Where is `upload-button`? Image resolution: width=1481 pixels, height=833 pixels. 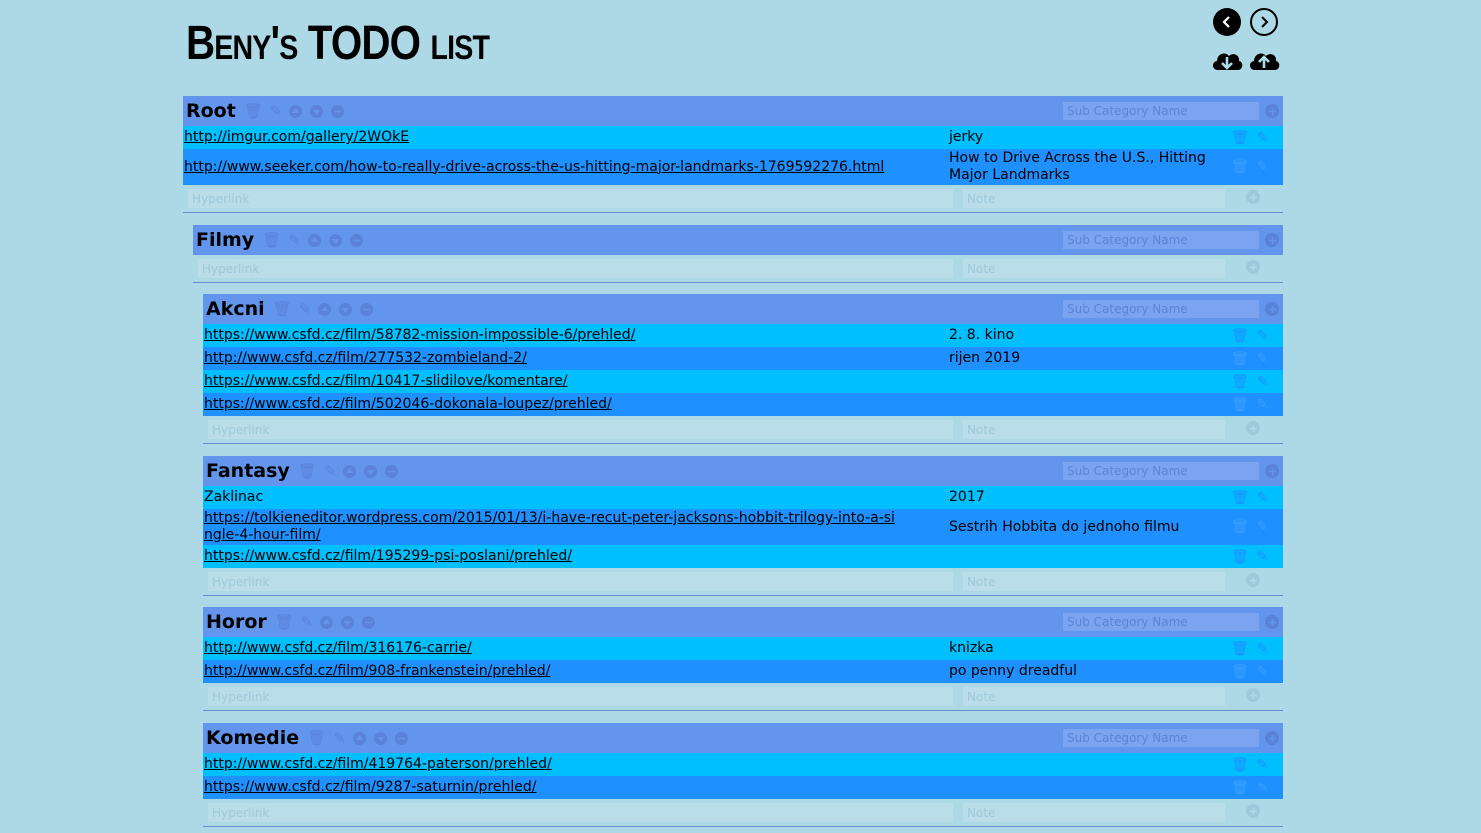 upload-button is located at coordinates (1264, 61).